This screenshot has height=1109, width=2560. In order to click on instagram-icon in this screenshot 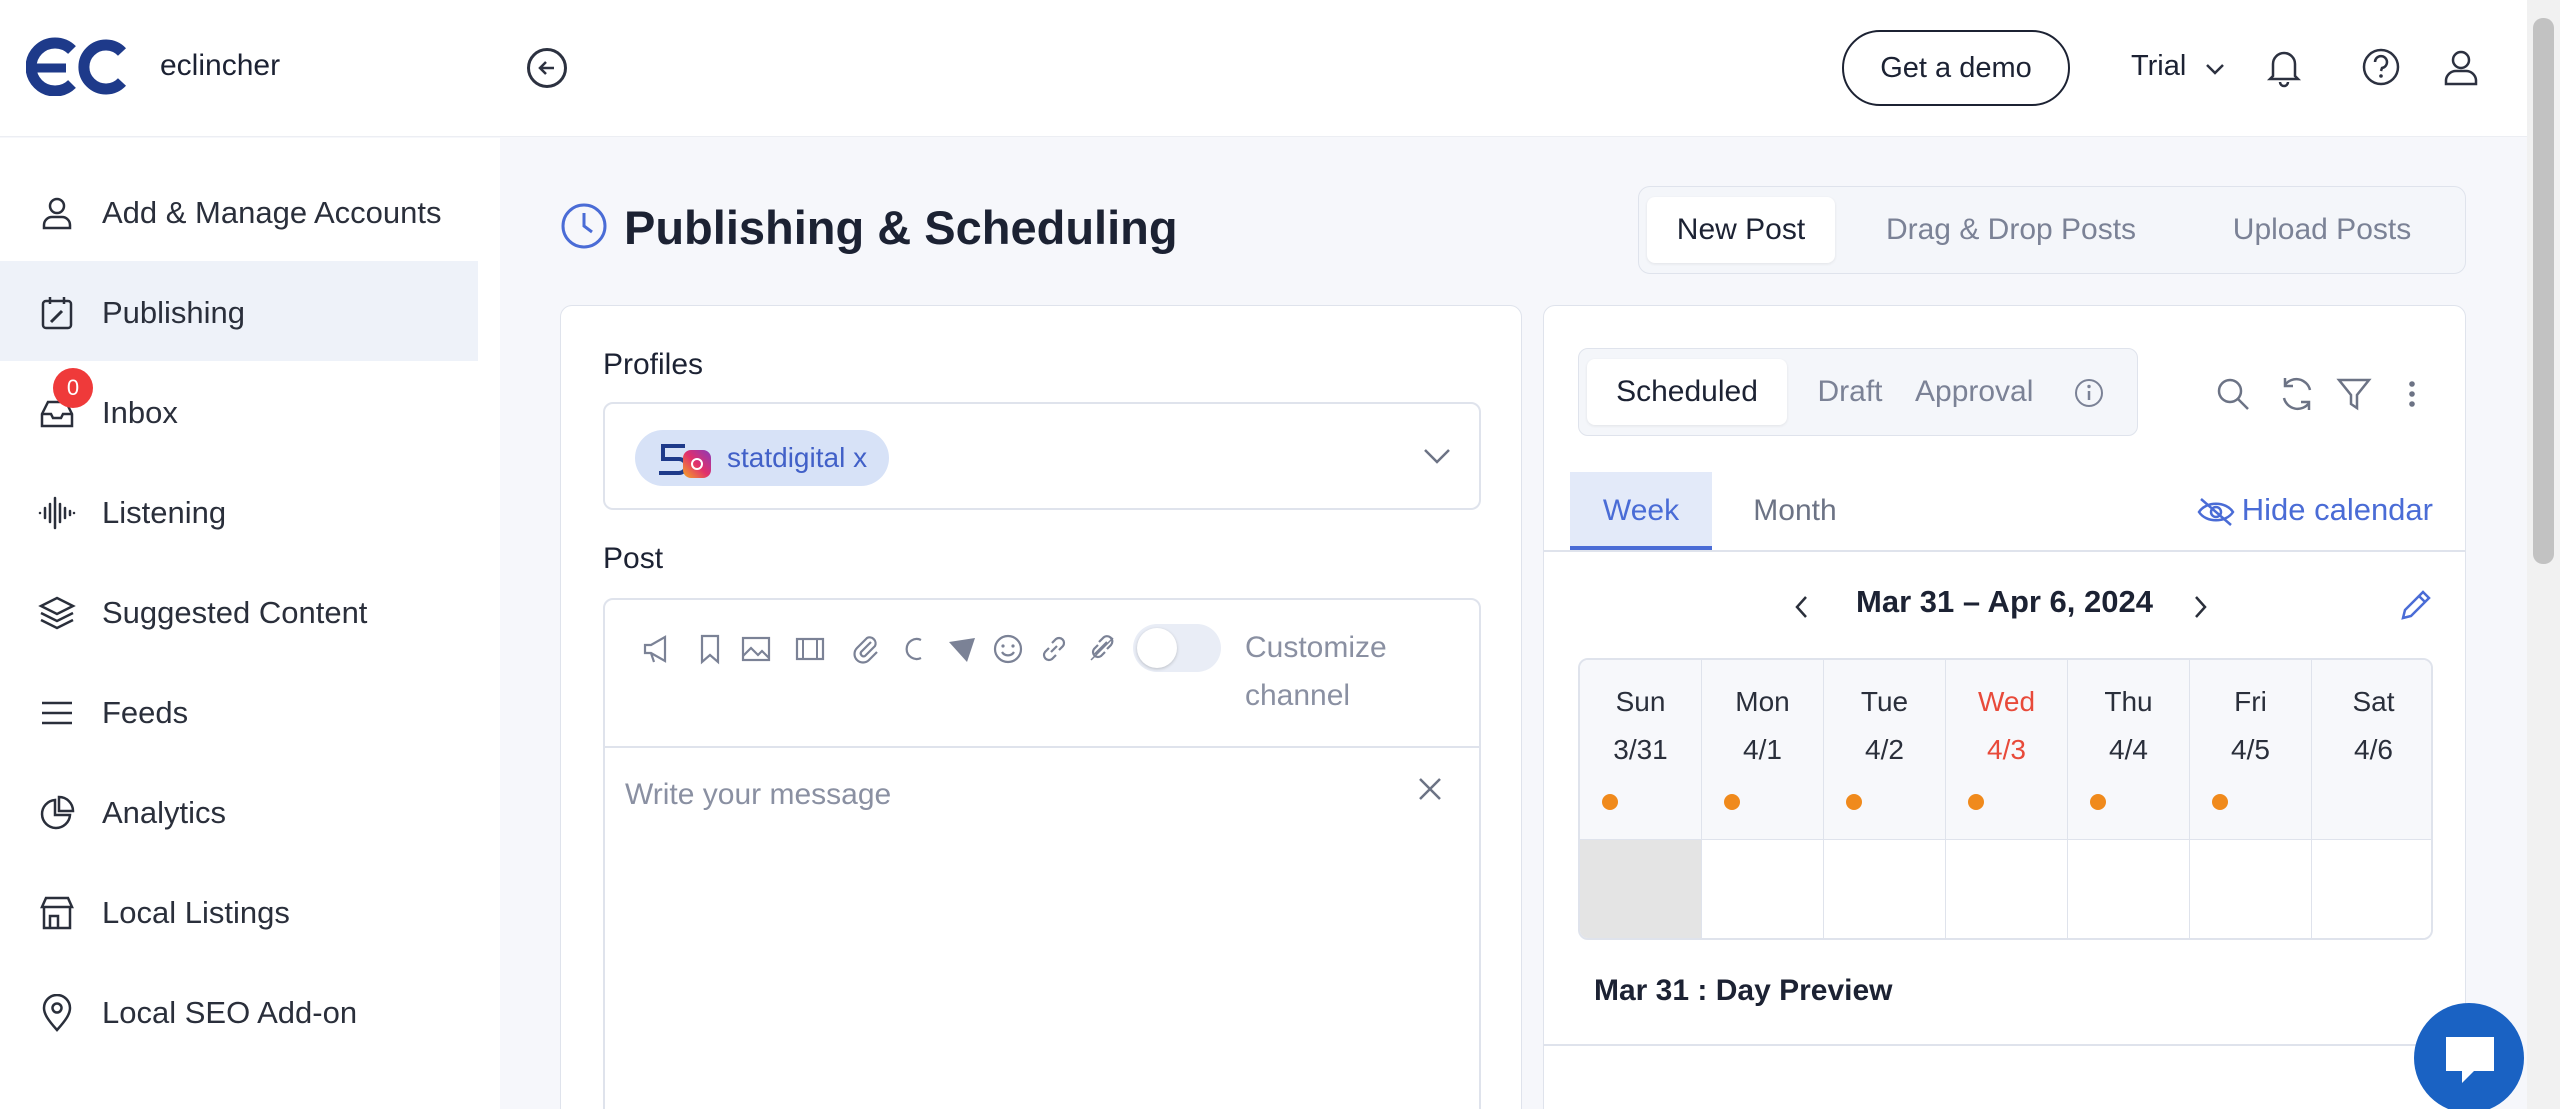, I will do `click(697, 464)`.